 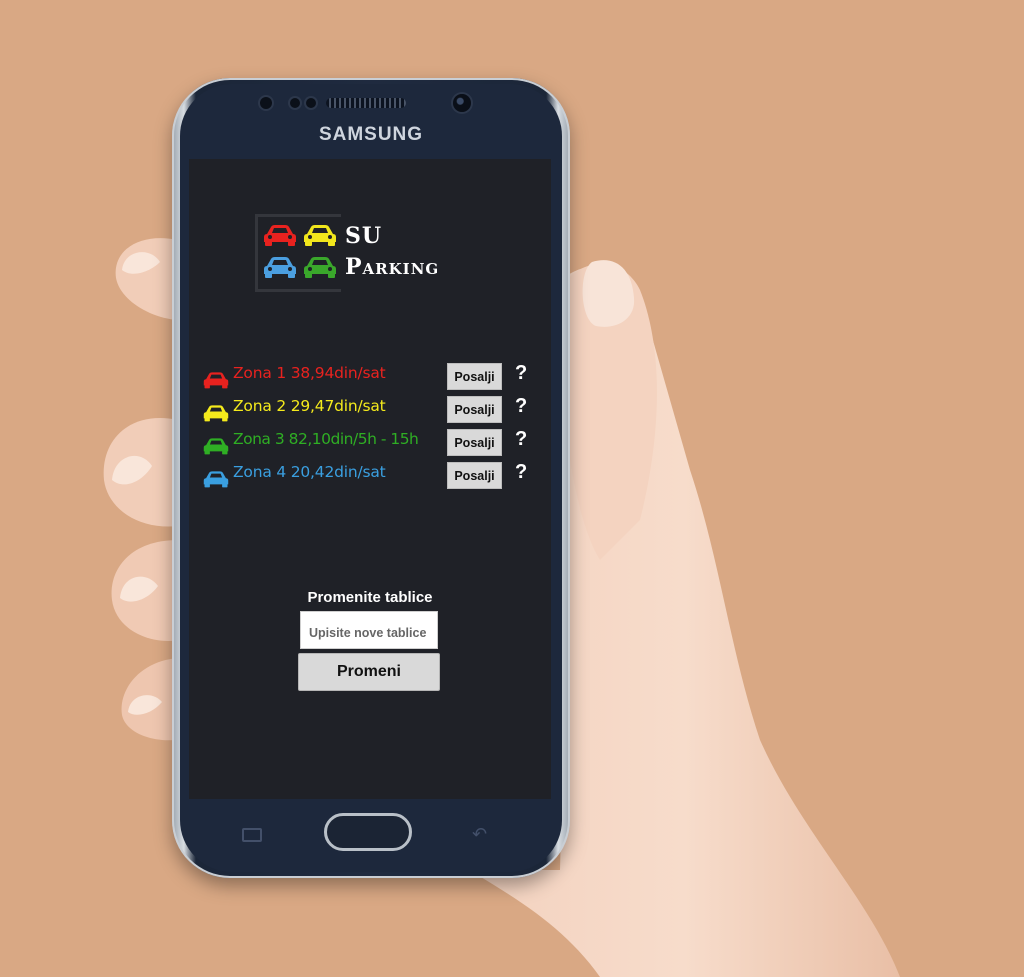 What do you see at coordinates (309, 406) in the screenshot?
I see `zone-label: Zona 2 29,47din/sat` at bounding box center [309, 406].